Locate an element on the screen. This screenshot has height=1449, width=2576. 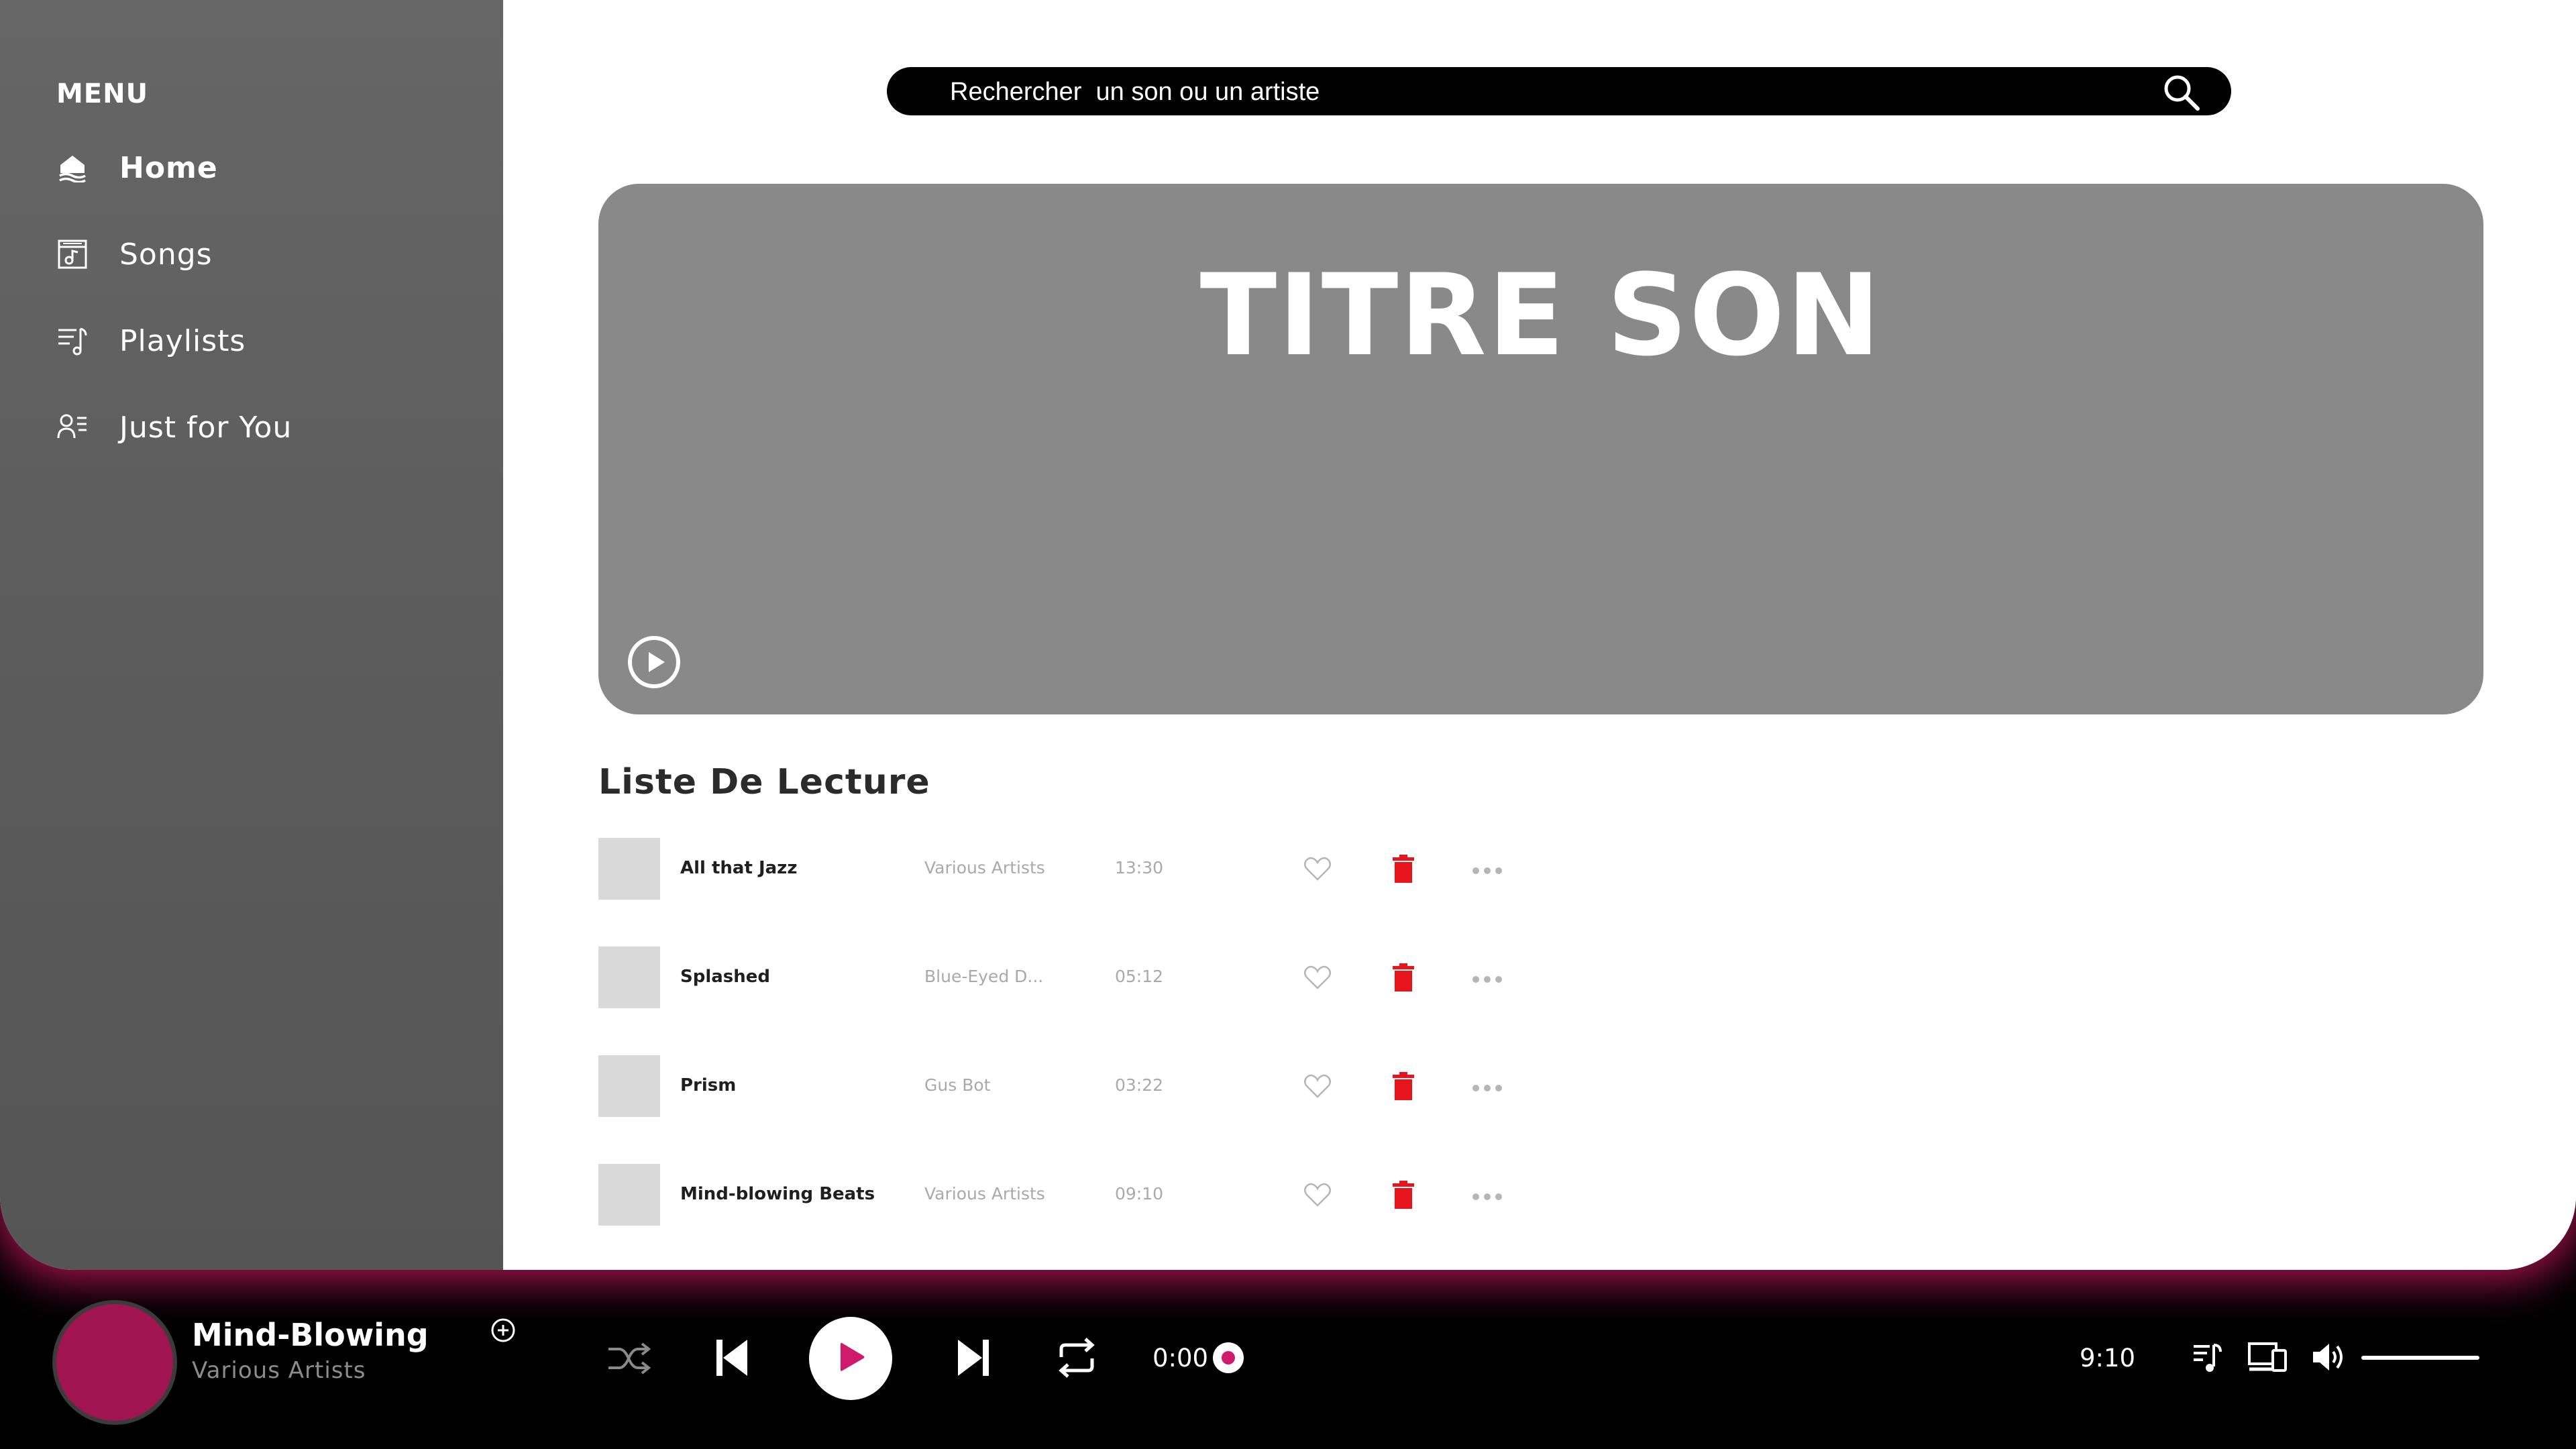
track-duration: 13:30 is located at coordinates (1139, 867).